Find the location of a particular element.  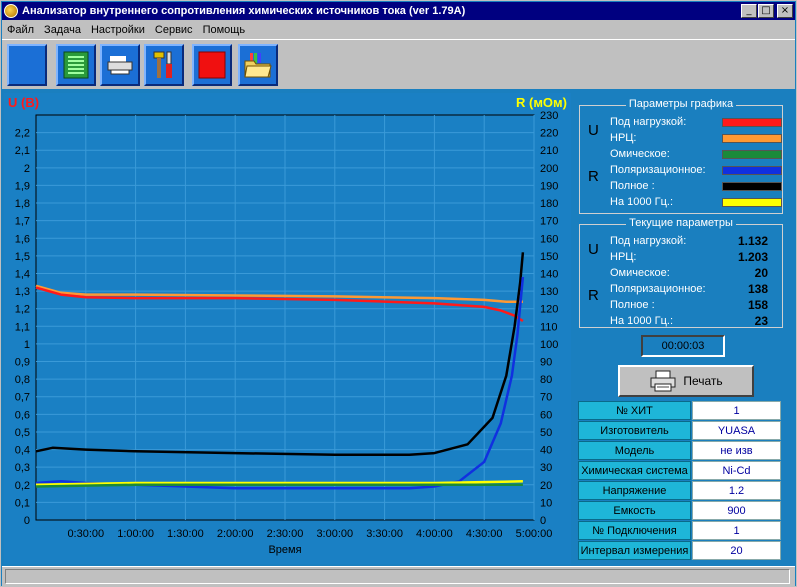

open-folder-button is located at coordinates (258, 65).